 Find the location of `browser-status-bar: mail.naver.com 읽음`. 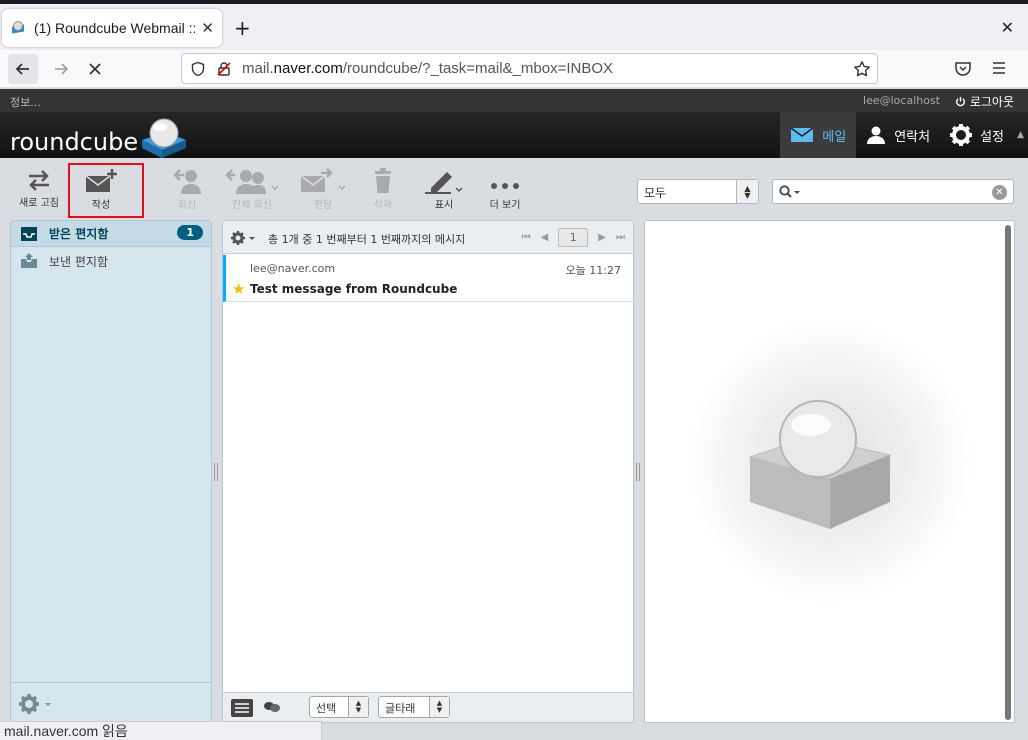

browser-status-bar: mail.naver.com 읽음 is located at coordinates (161, 730).